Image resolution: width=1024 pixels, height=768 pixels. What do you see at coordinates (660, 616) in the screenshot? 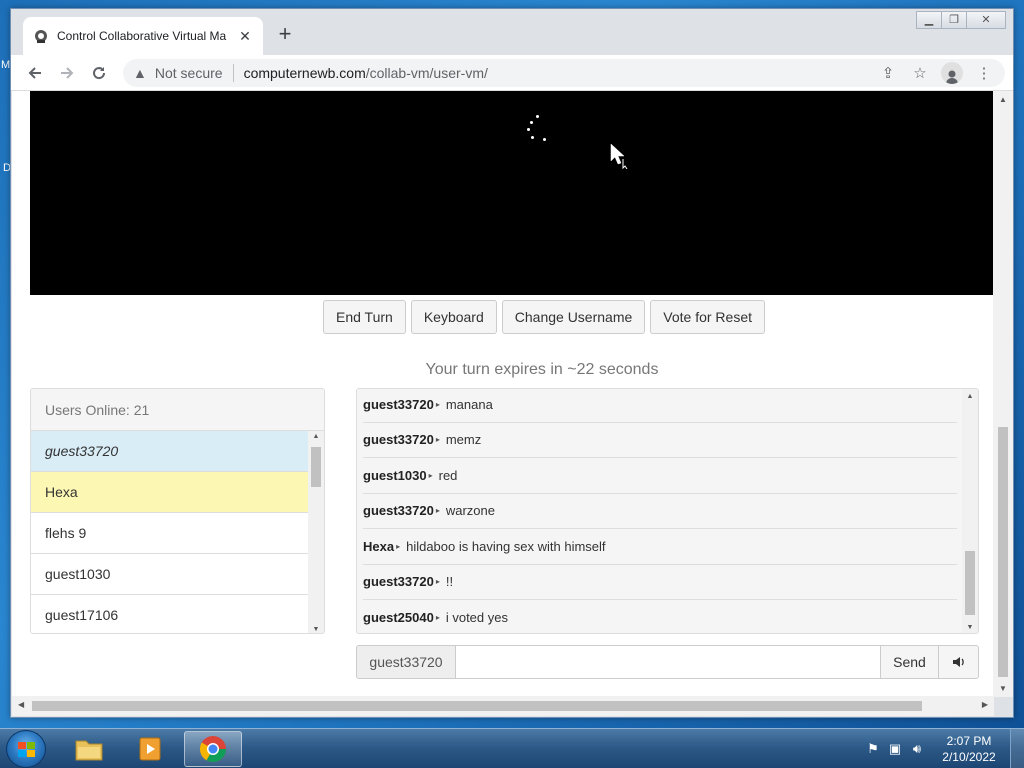
I see `chat-message: guest25040 ▸ i voted yes` at bounding box center [660, 616].